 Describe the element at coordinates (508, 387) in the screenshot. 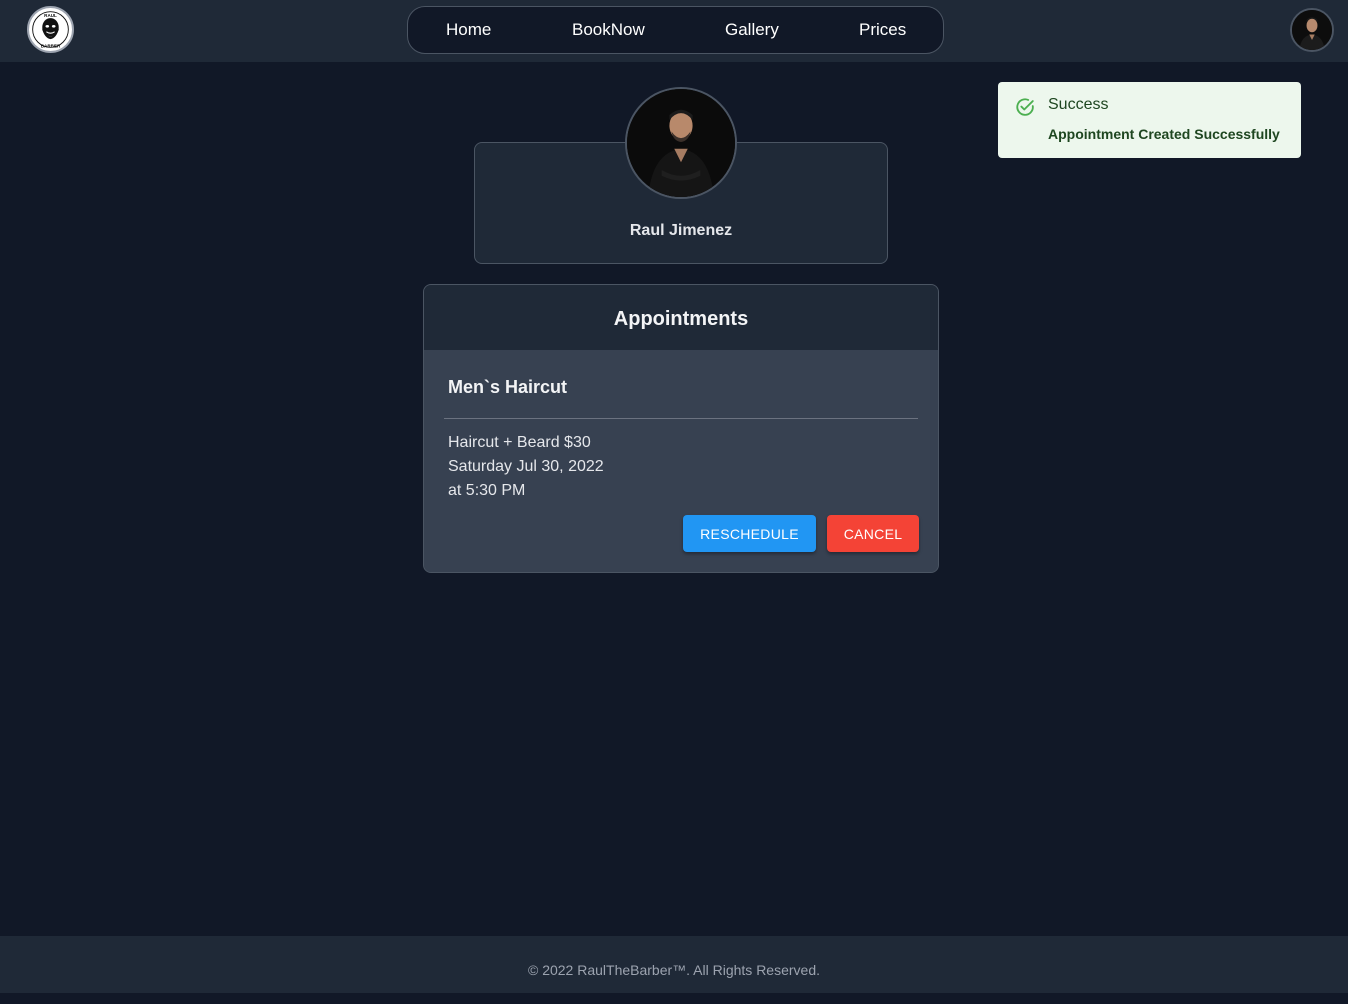

I see `appointment-service: Men`s Haircut` at that location.